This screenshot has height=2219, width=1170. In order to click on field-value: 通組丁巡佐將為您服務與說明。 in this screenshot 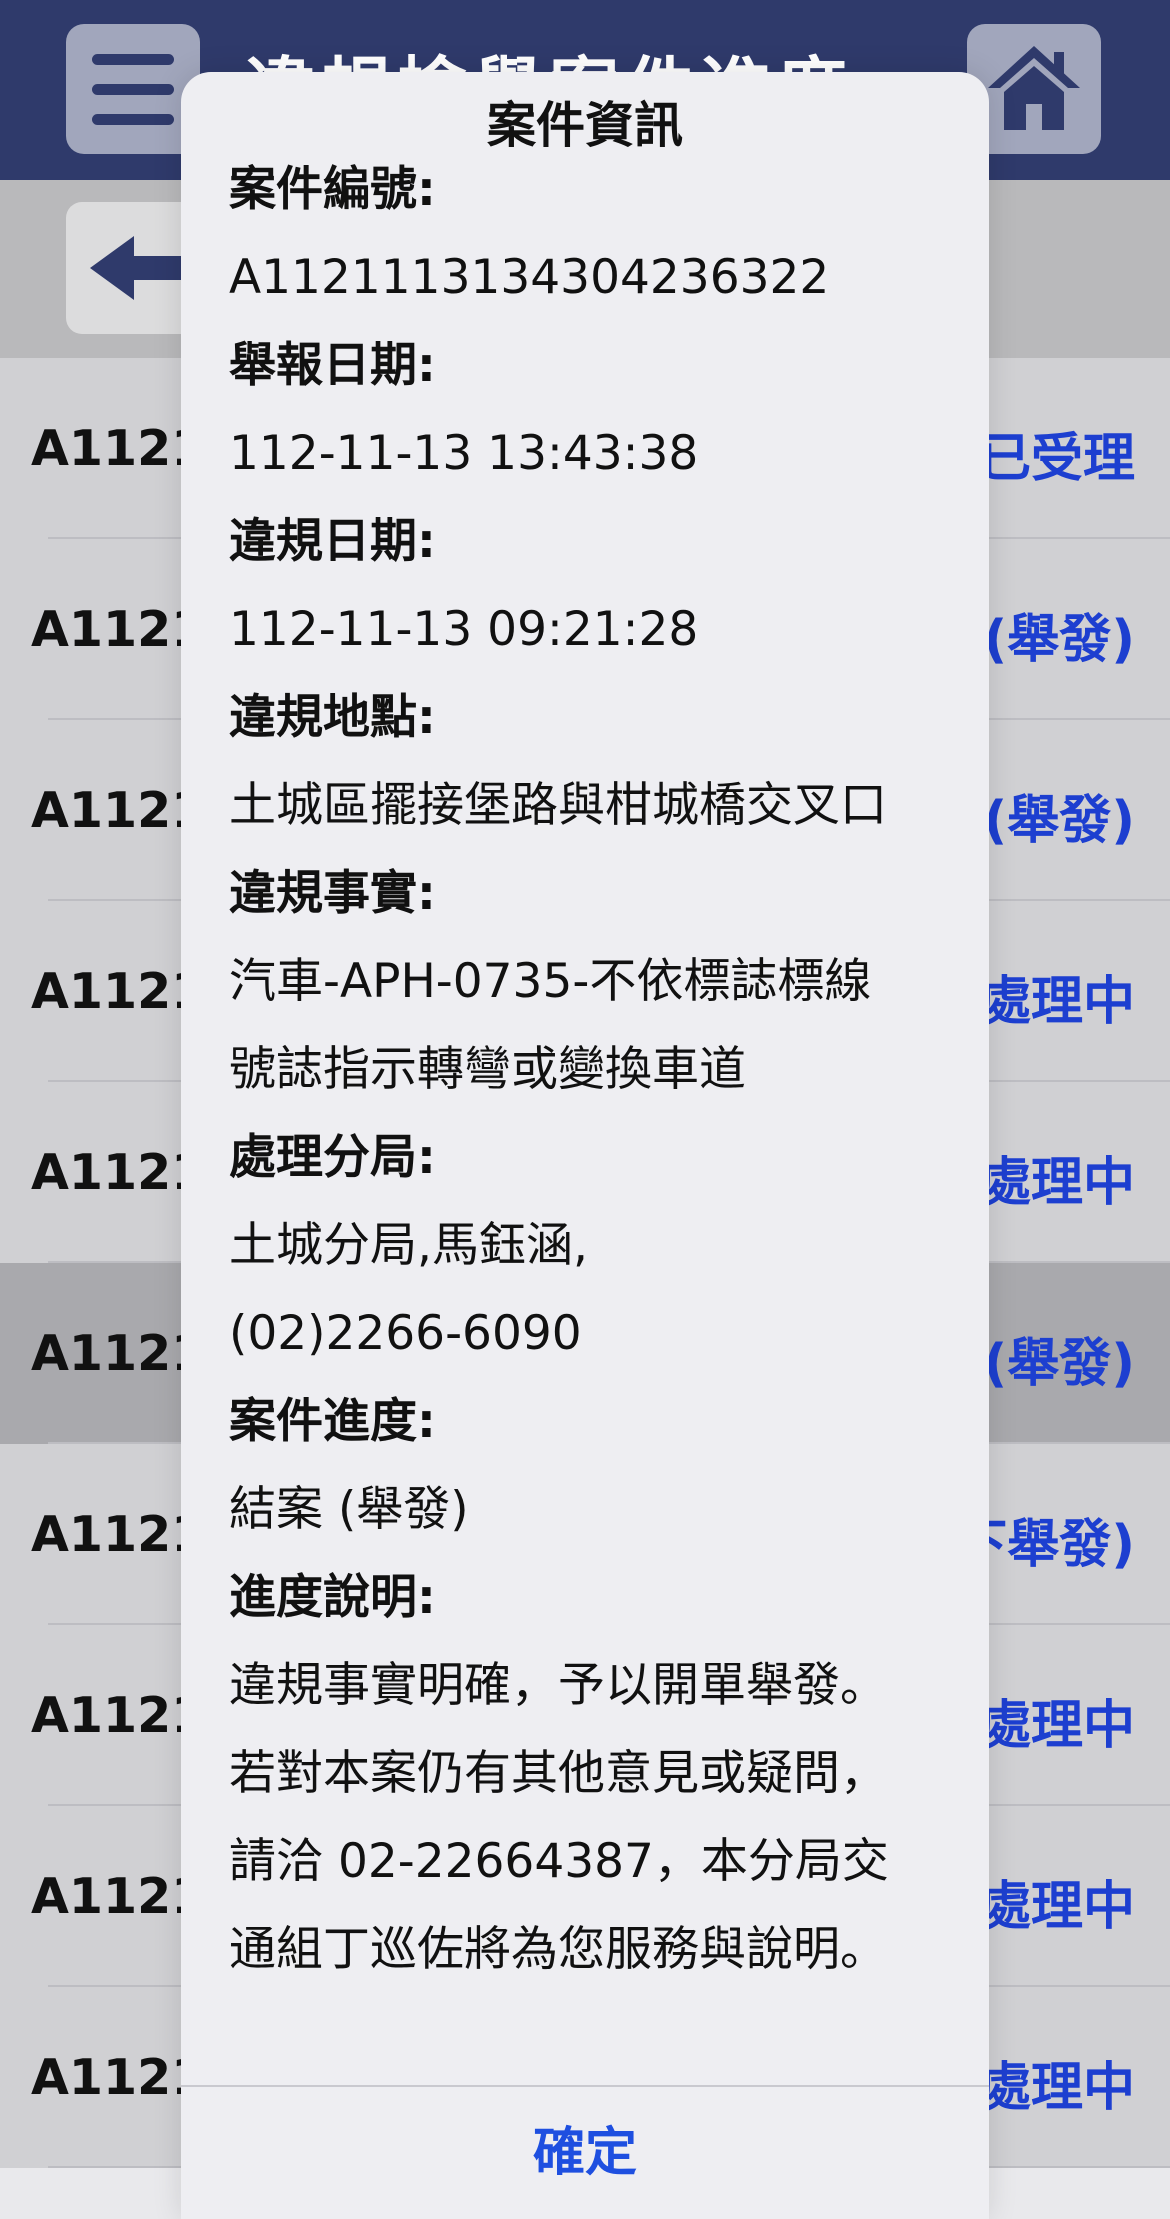, I will do `click(558, 1949)`.